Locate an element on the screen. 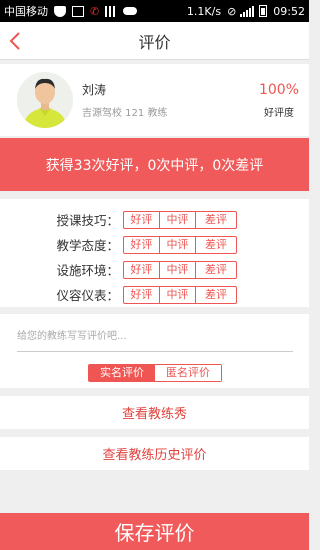 This screenshot has height=550, width=320. review-summary-banner: 获得33次好评，0次中评，0次差评 is located at coordinates (154, 164).